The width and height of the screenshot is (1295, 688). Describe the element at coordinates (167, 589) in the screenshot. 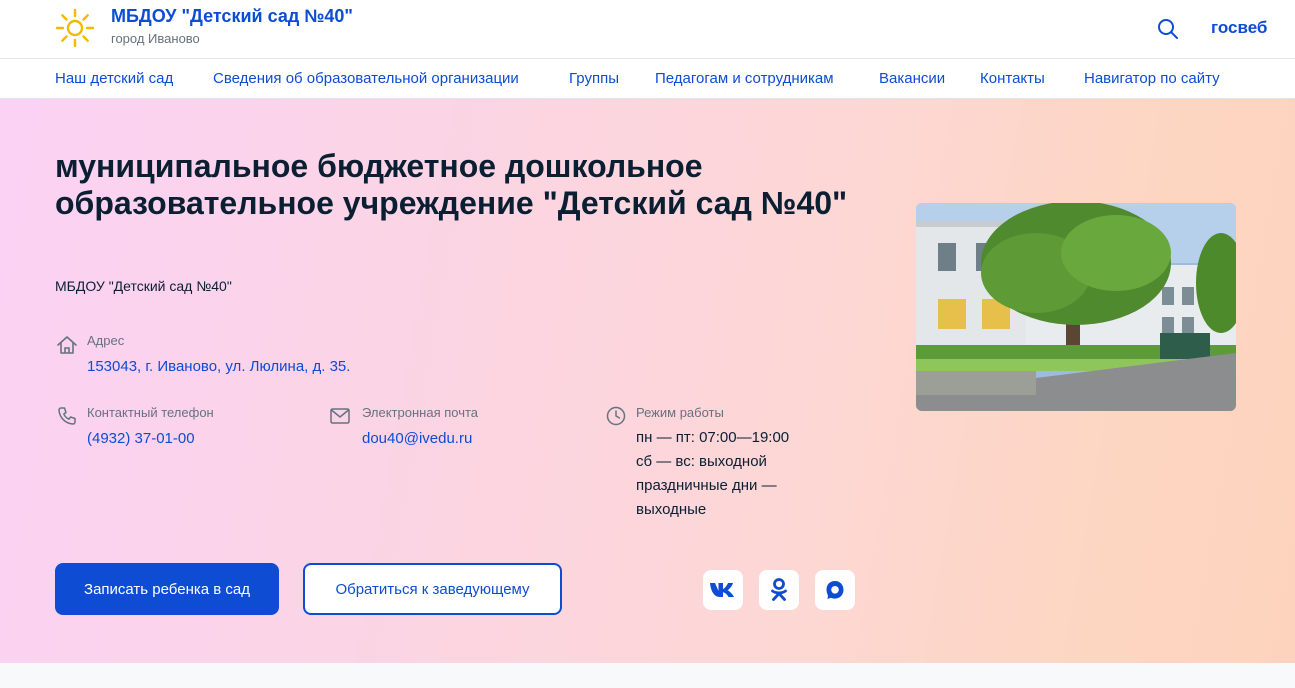

I see `enroll-child-button: Записать ребенка в сад` at that location.